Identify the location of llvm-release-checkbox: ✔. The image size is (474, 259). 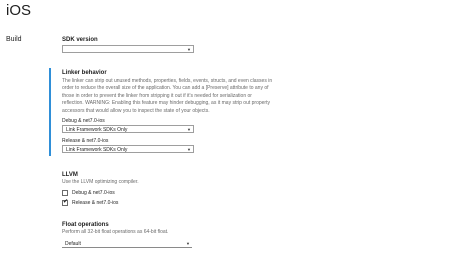
(65, 202).